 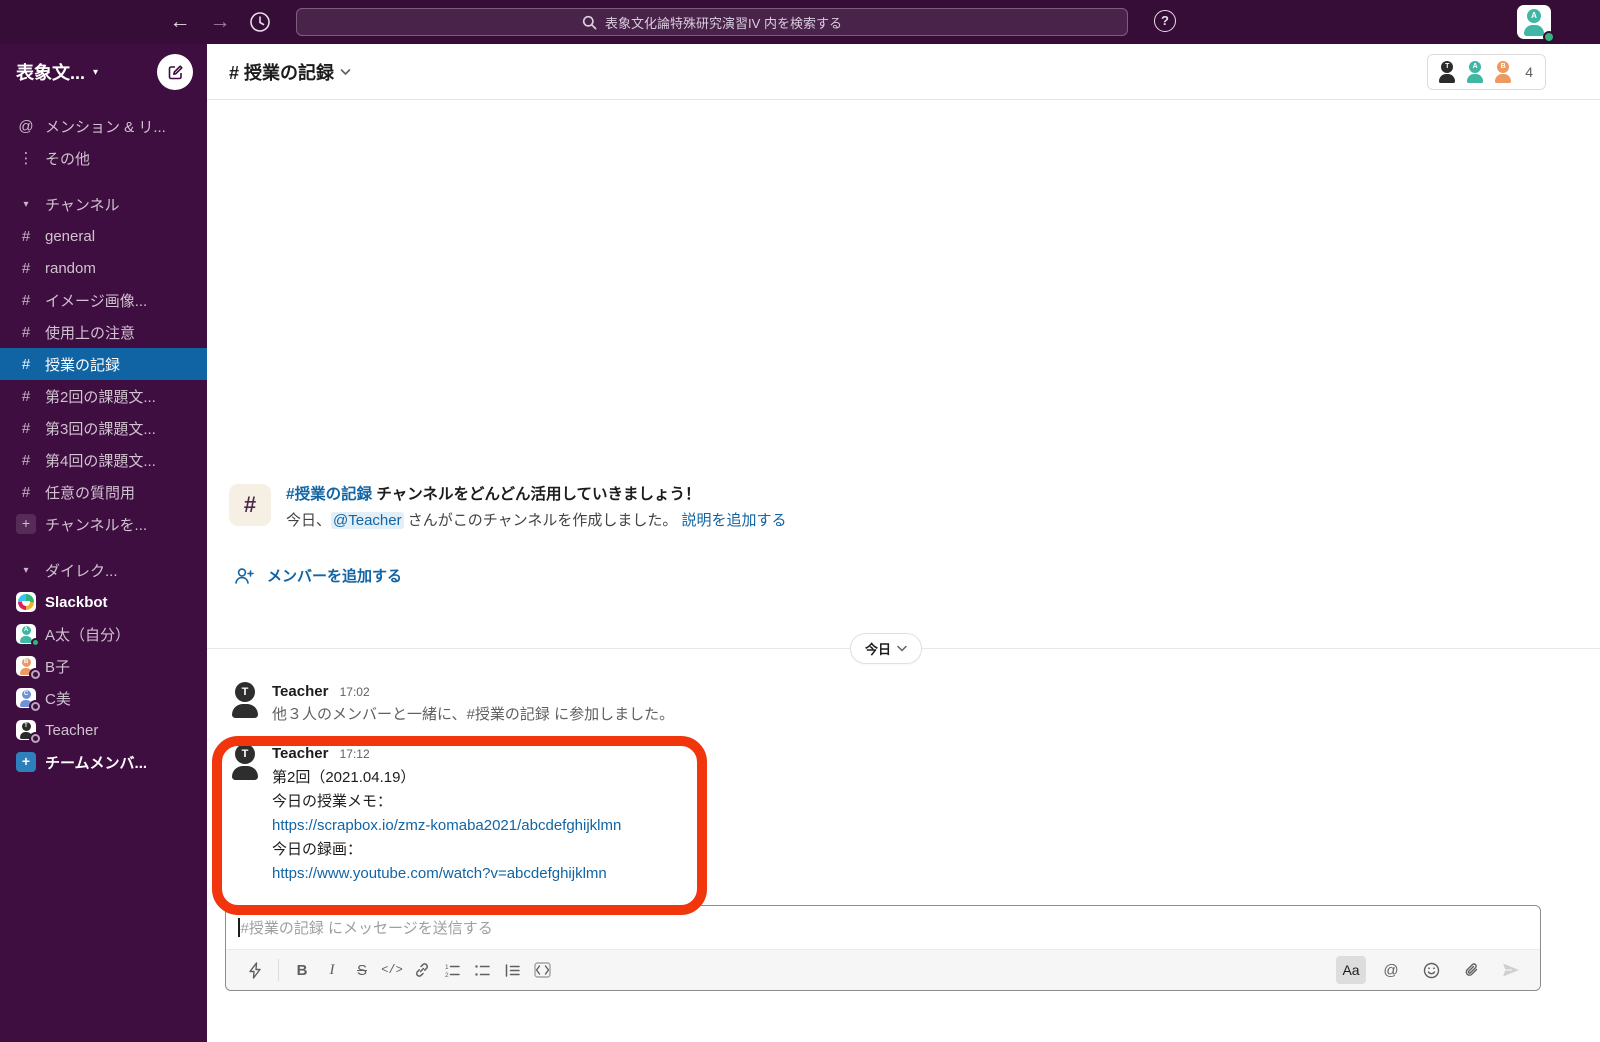 I want to click on mention-teacher: @Teacher, so click(x=367, y=520).